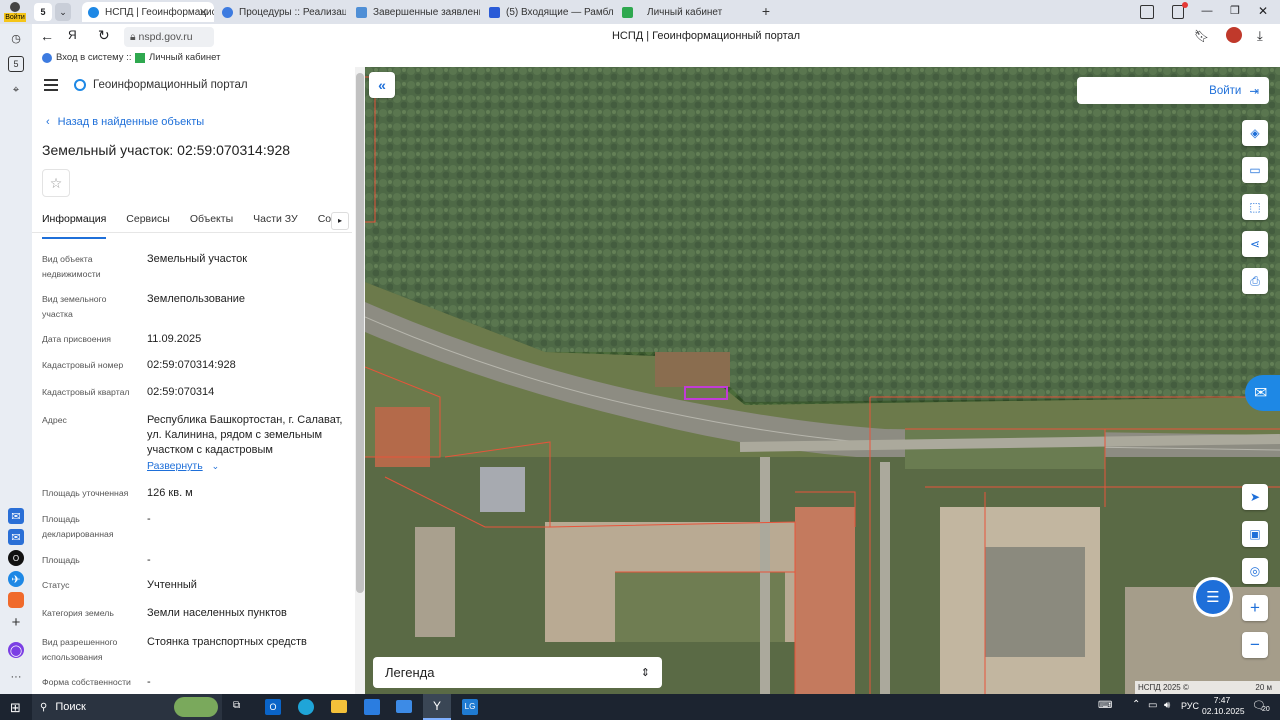  Describe the element at coordinates (559, 12) in the screenshot. I see `tab-label: (5) Входящие — Рамблер` at that location.